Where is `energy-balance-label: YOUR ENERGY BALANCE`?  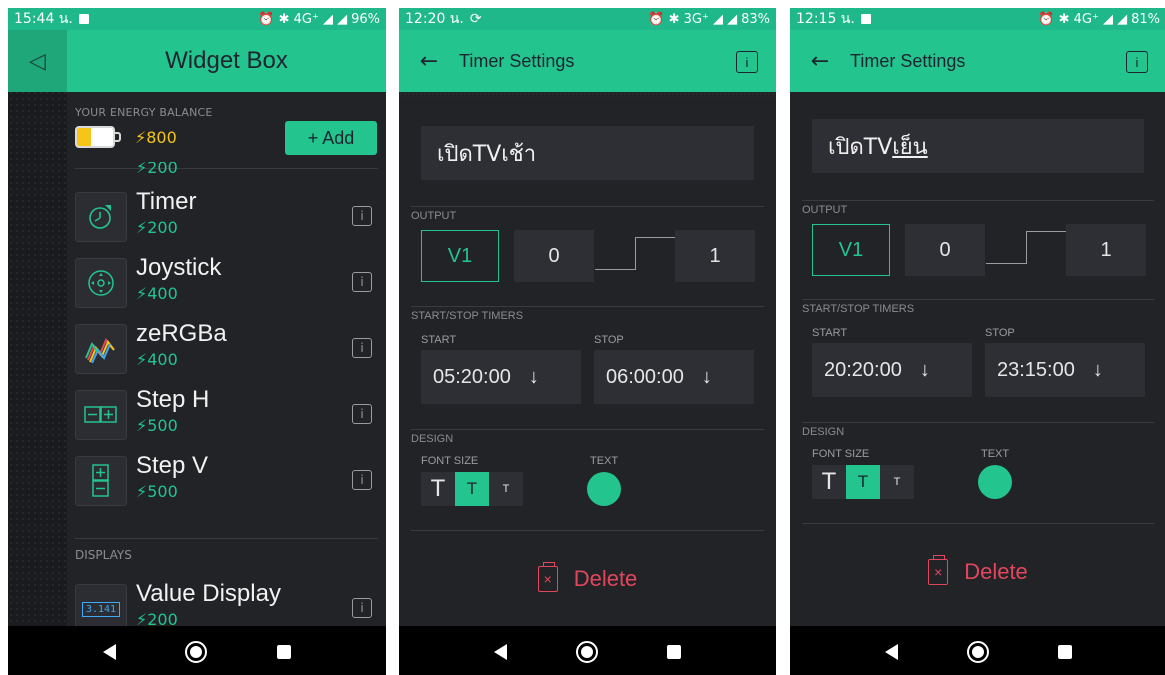 energy-balance-label: YOUR ENERGY BALANCE is located at coordinates (144, 112).